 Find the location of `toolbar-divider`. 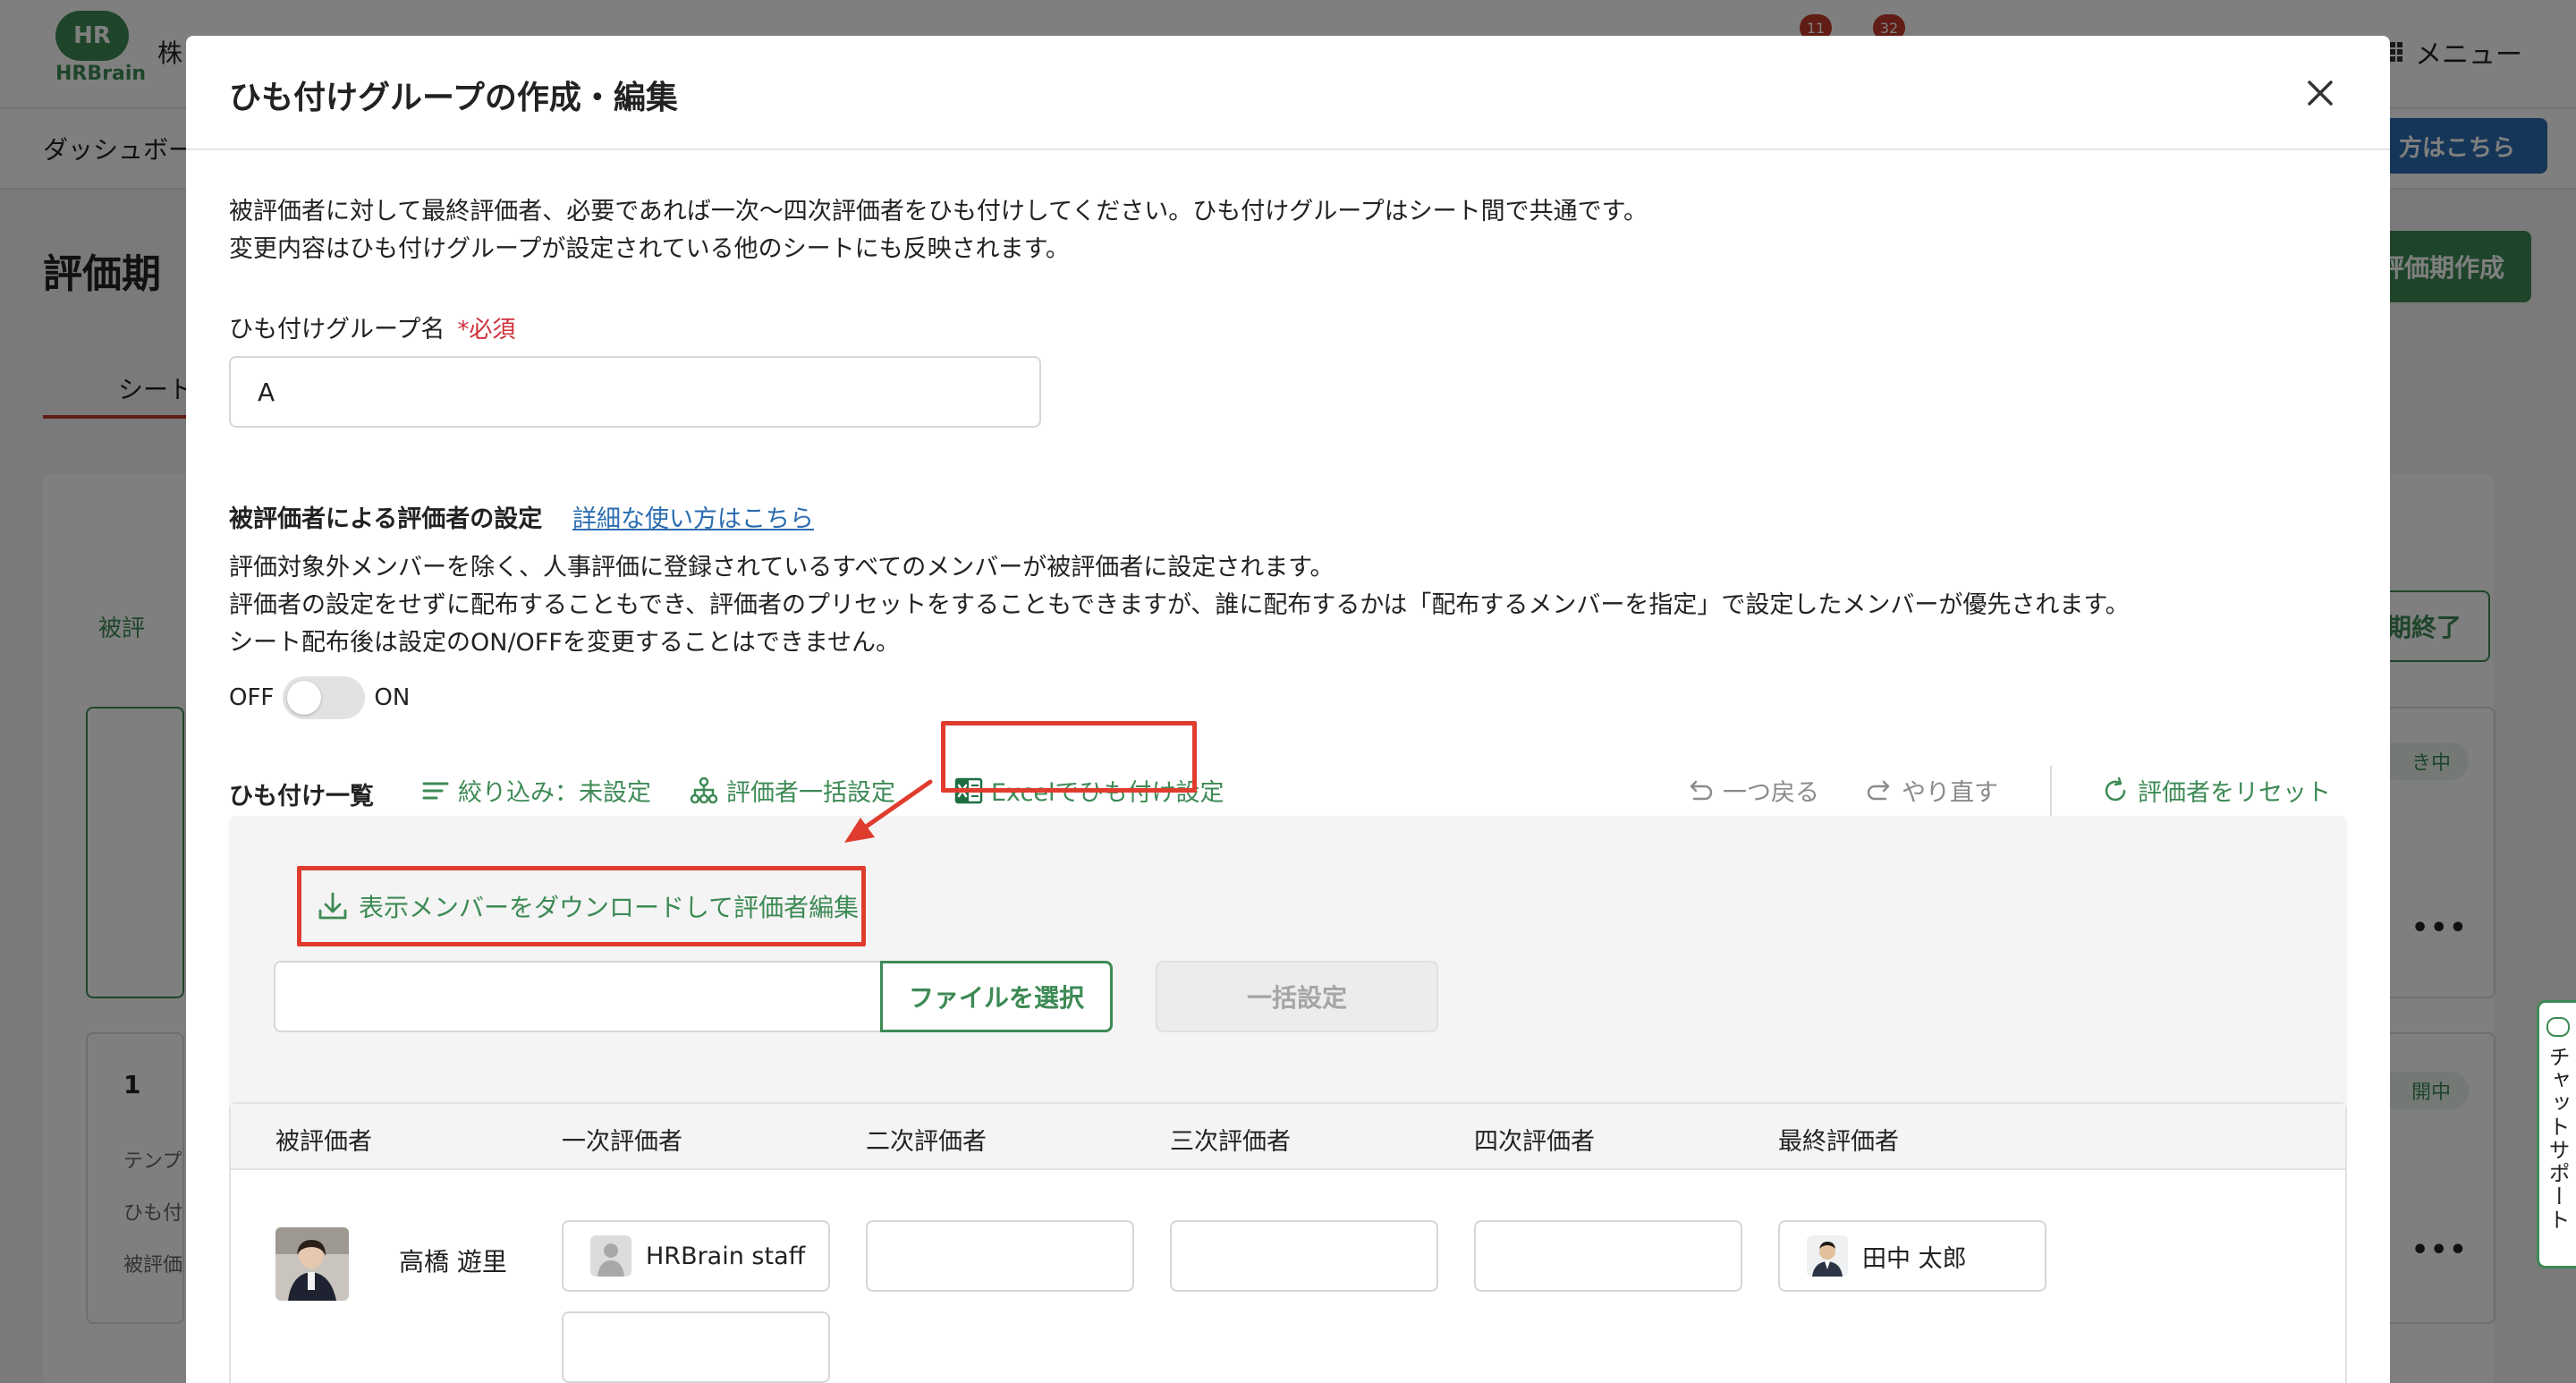

toolbar-divider is located at coordinates (2051, 791).